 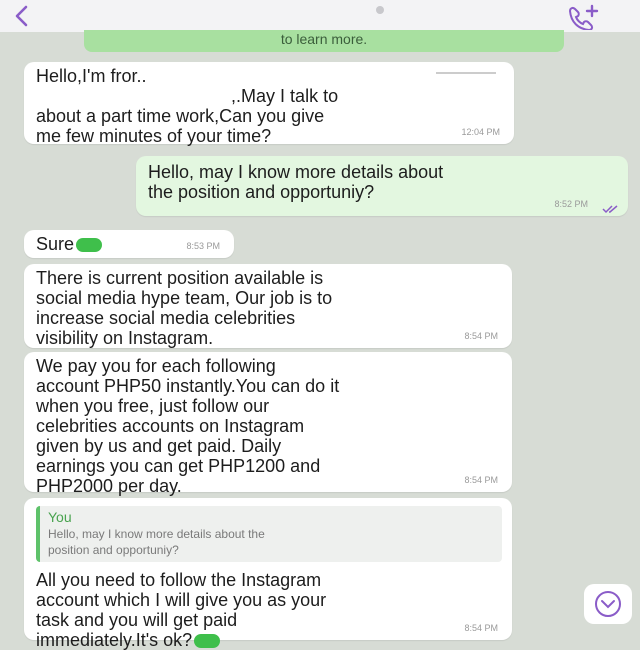 What do you see at coordinates (380, 10) in the screenshot?
I see `header-indicator` at bounding box center [380, 10].